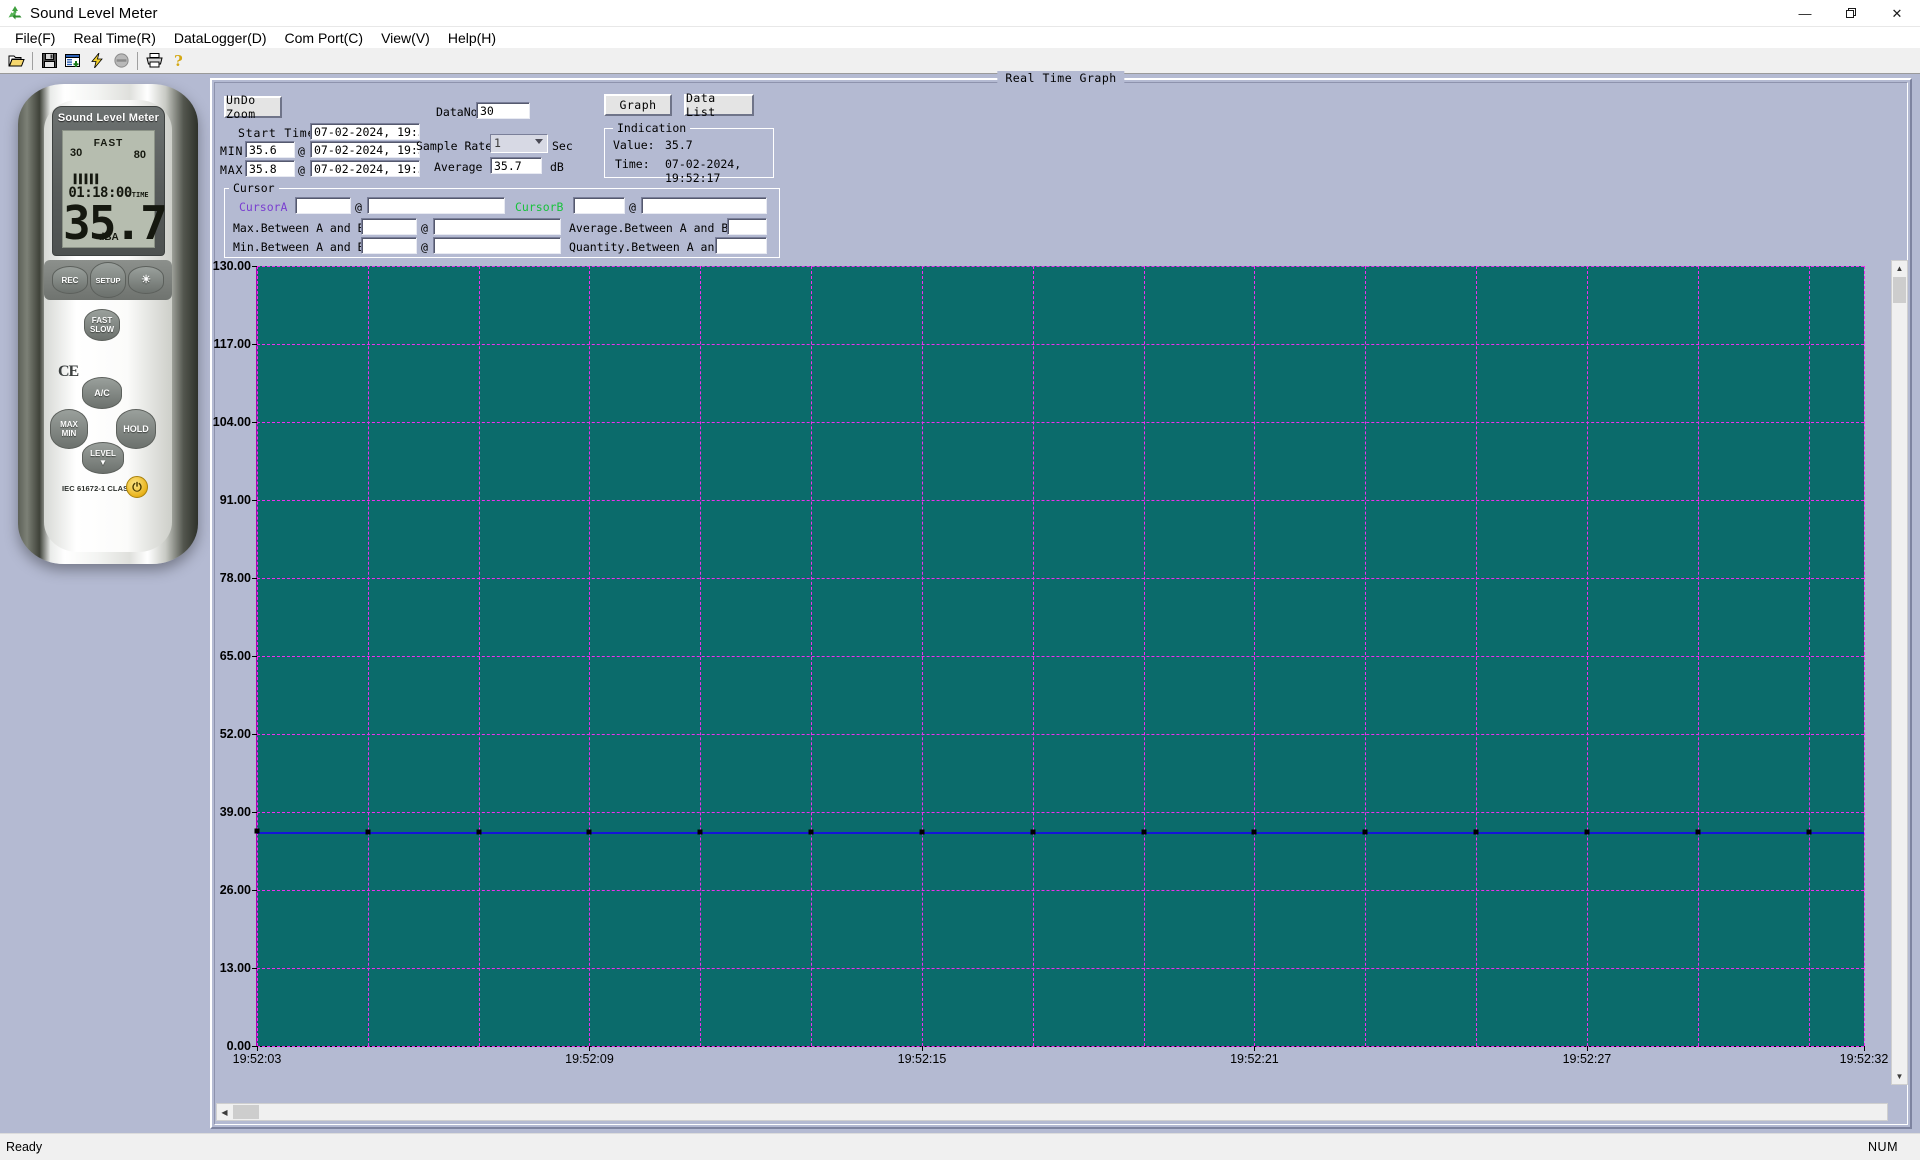 The height and width of the screenshot is (1160, 1920). Describe the element at coordinates (35, 38) in the screenshot. I see `menu-file: File(F)` at that location.